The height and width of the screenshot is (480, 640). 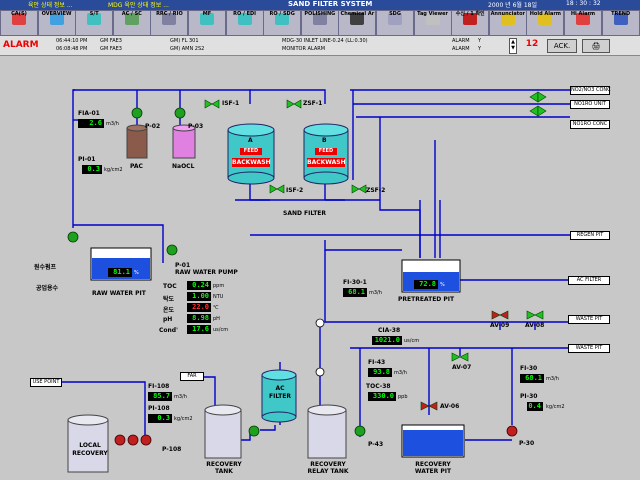 I want to click on cia38-value: 1021.0, so click(x=387, y=340).